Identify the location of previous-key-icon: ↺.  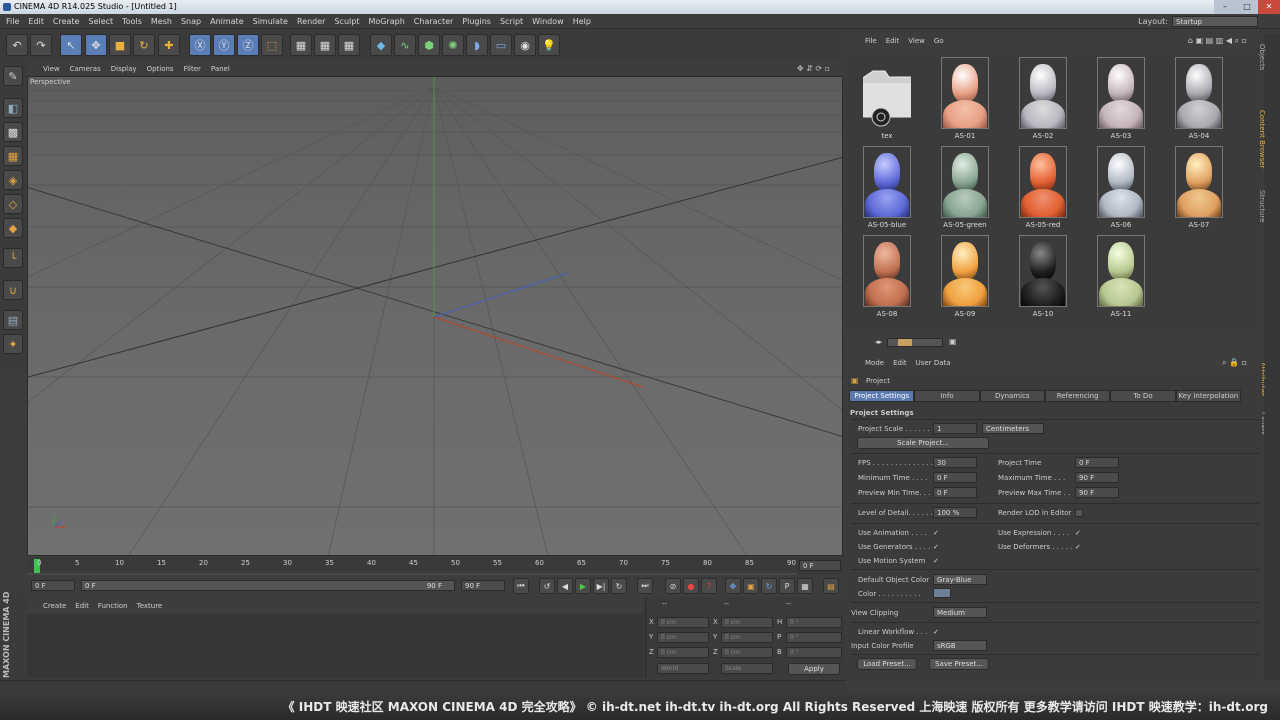
(547, 586).